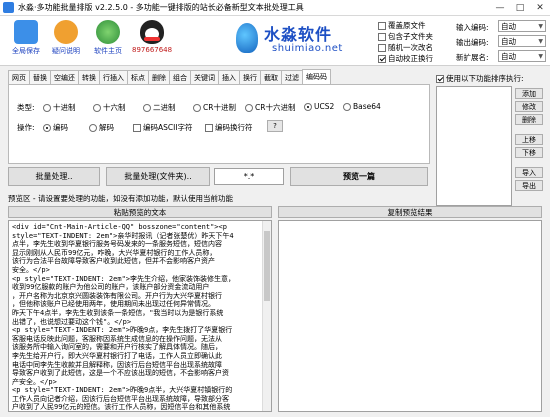  Describe the element at coordinates (164, 107) in the screenshot. I see `type-binary-label: 二进制` at that location.